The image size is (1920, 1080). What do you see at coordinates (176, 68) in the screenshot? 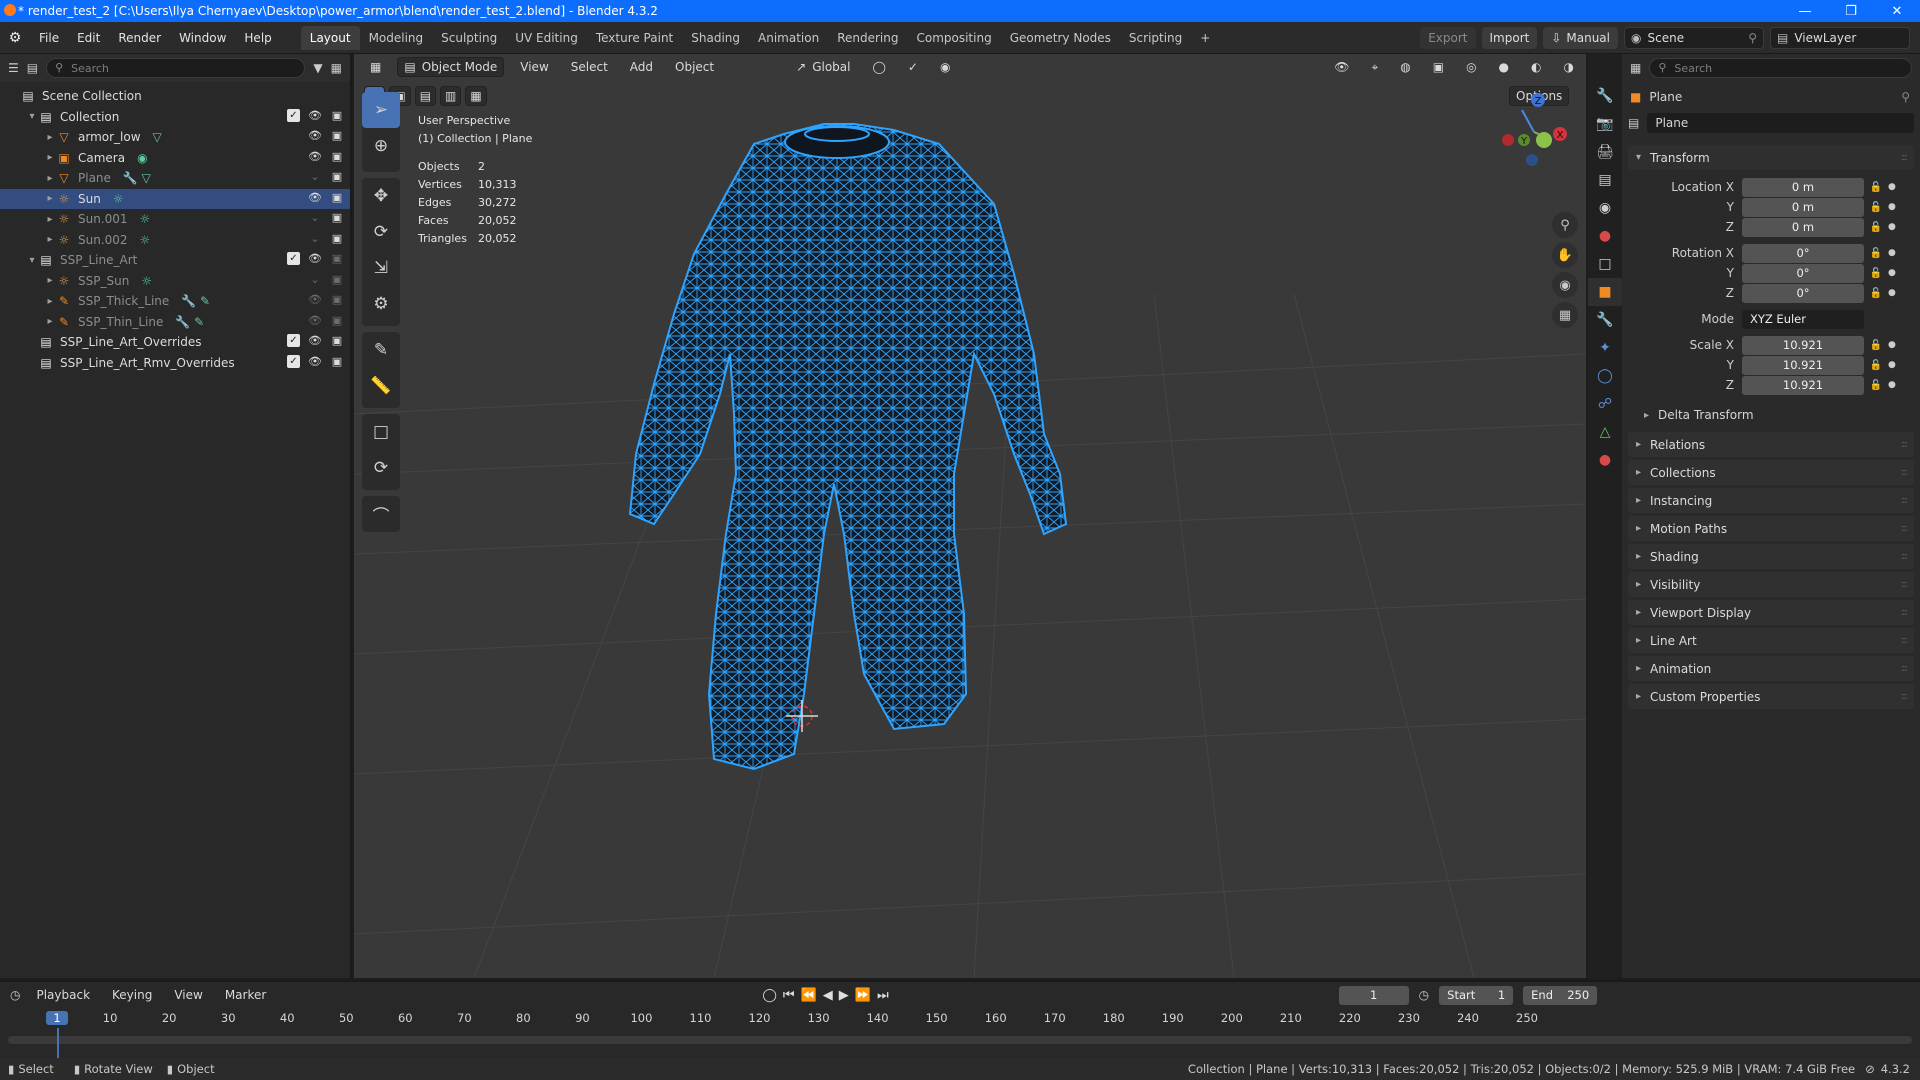
I see `outliner-search-input: ⚲ Search` at bounding box center [176, 68].